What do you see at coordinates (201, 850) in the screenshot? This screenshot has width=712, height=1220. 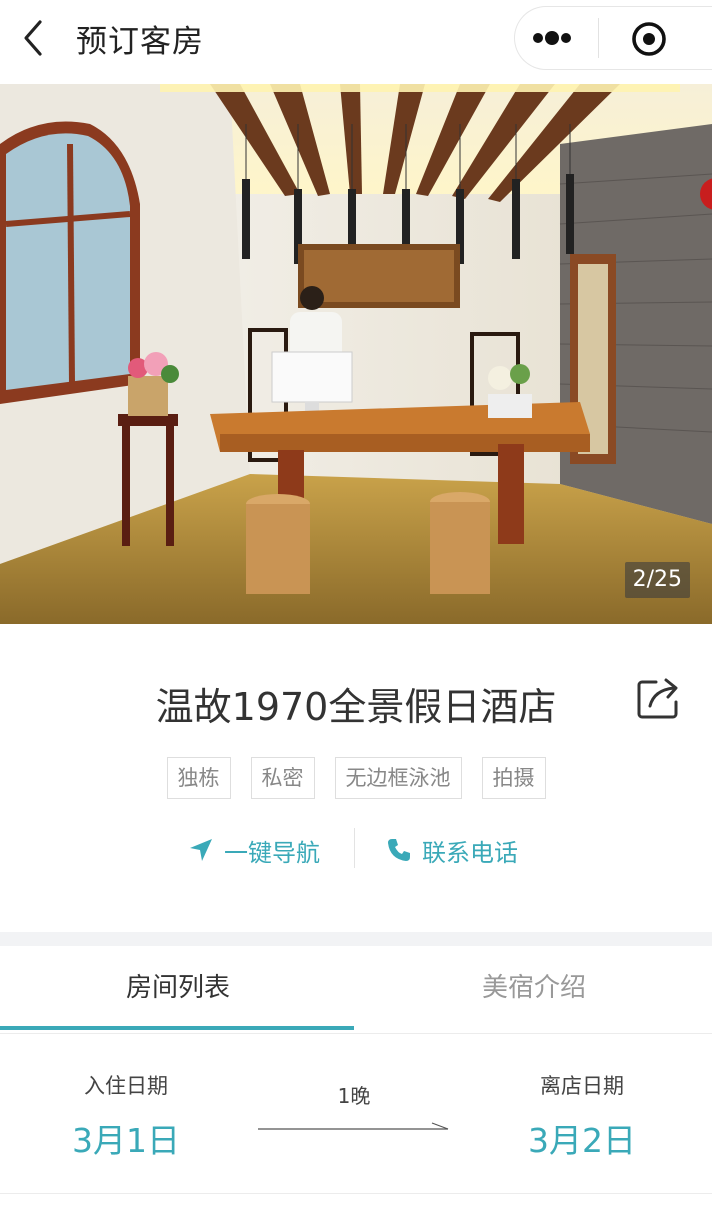 I see `navigation-arrow-icon` at bounding box center [201, 850].